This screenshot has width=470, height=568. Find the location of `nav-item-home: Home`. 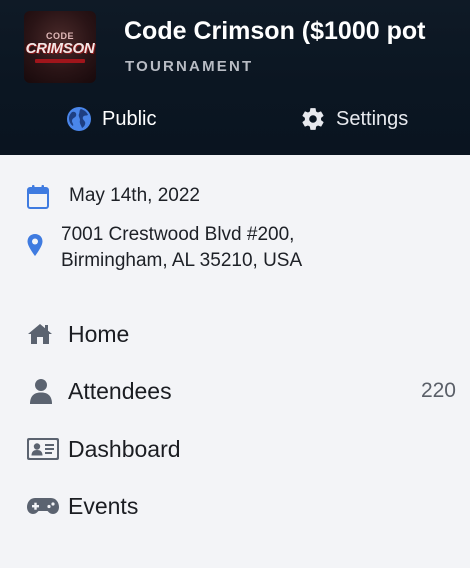

nav-item-home: Home is located at coordinates (241, 334).